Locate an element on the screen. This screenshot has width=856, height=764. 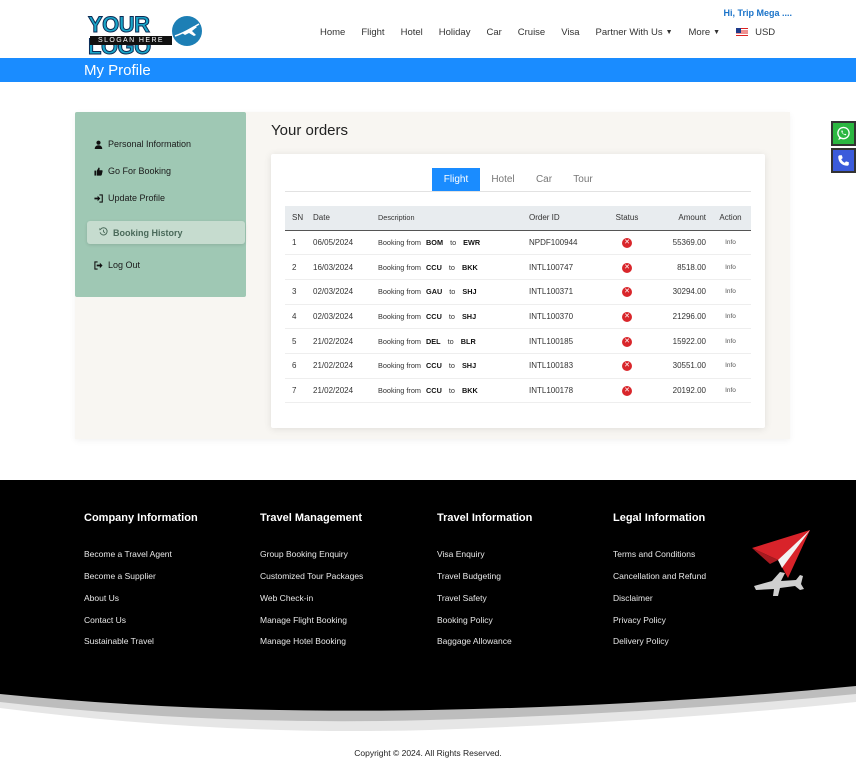
footer-link: Manage Flight Booking is located at coordinates (303, 620).